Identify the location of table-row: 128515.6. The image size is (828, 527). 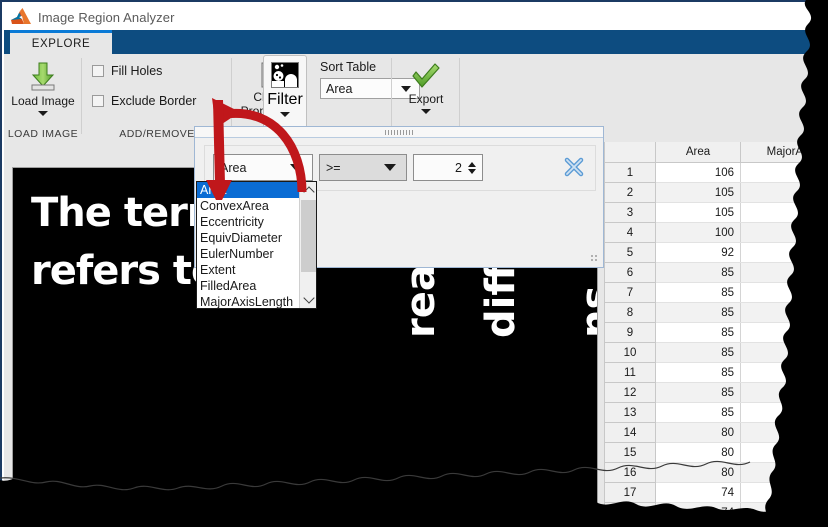
(713, 392).